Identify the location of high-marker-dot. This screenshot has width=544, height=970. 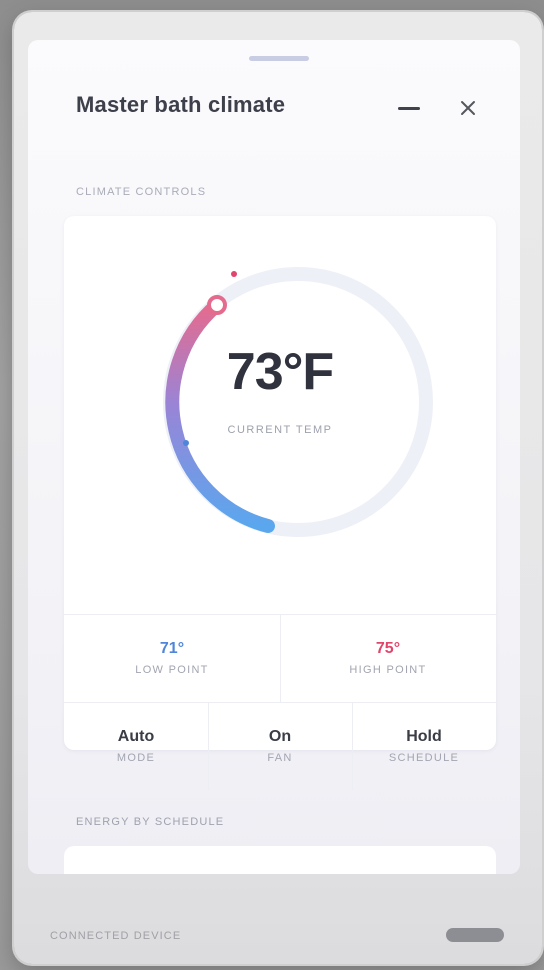
(234, 274).